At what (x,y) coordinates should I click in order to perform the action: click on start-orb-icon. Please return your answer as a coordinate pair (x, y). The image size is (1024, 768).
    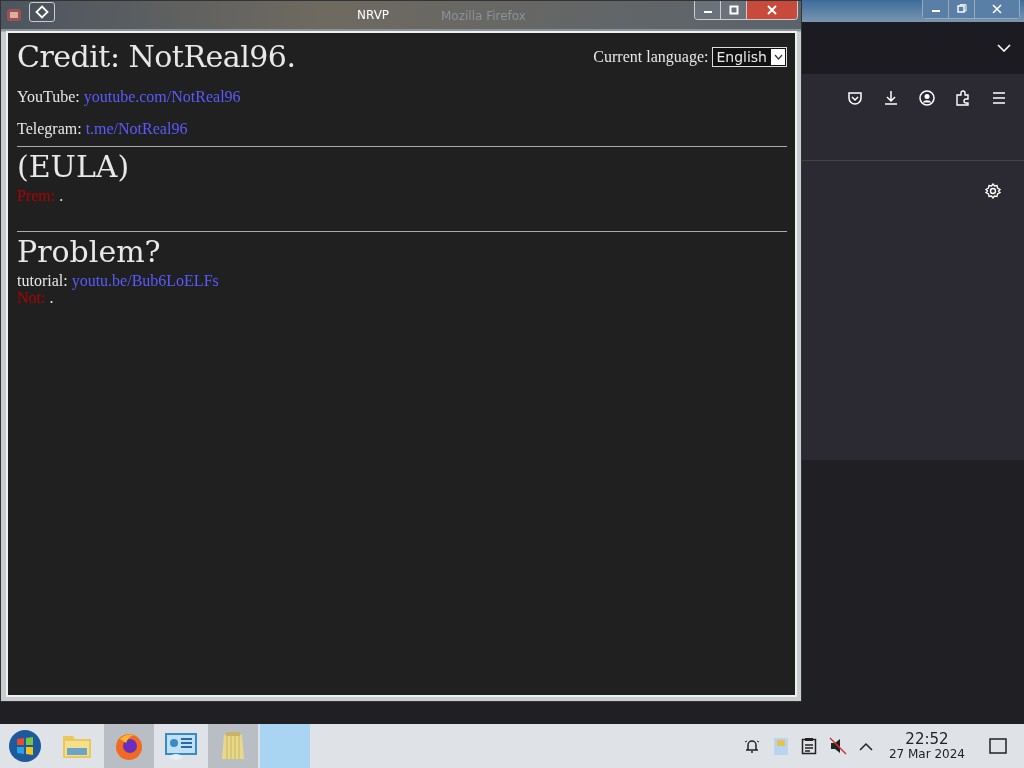
    Looking at the image, I should click on (25, 746).